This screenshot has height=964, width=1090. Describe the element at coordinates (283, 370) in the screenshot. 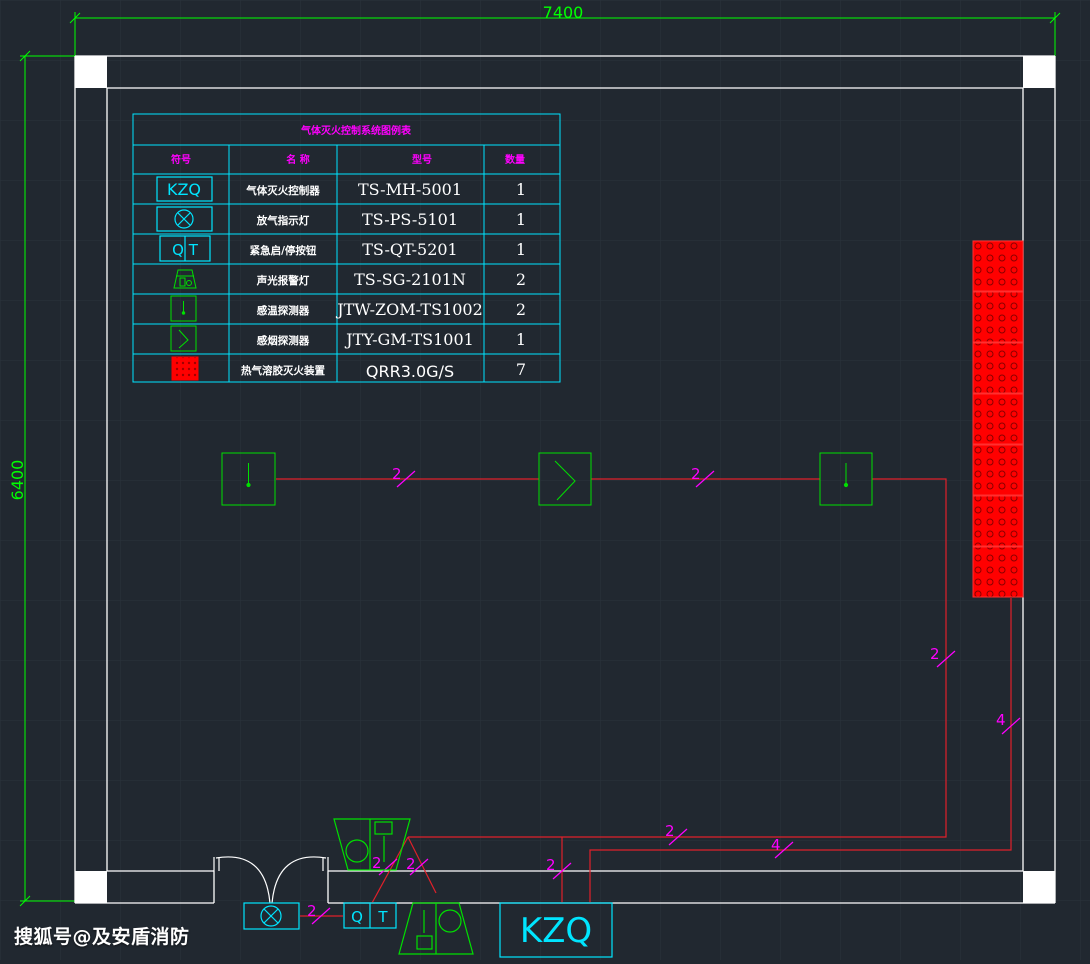

I see `legend-row-7-name: 热气溶胶灭火装置` at that location.